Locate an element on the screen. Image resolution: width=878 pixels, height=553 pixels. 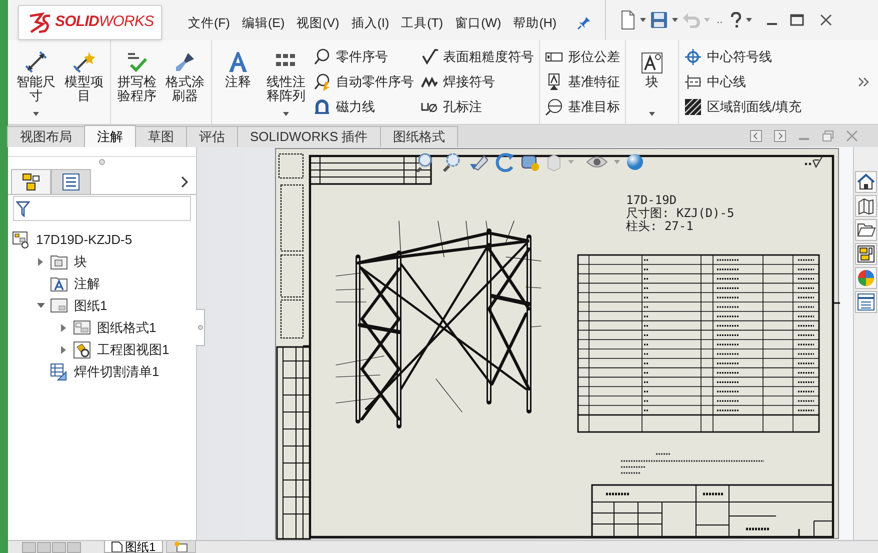
add-sheet-tab is located at coordinates (181, 547).